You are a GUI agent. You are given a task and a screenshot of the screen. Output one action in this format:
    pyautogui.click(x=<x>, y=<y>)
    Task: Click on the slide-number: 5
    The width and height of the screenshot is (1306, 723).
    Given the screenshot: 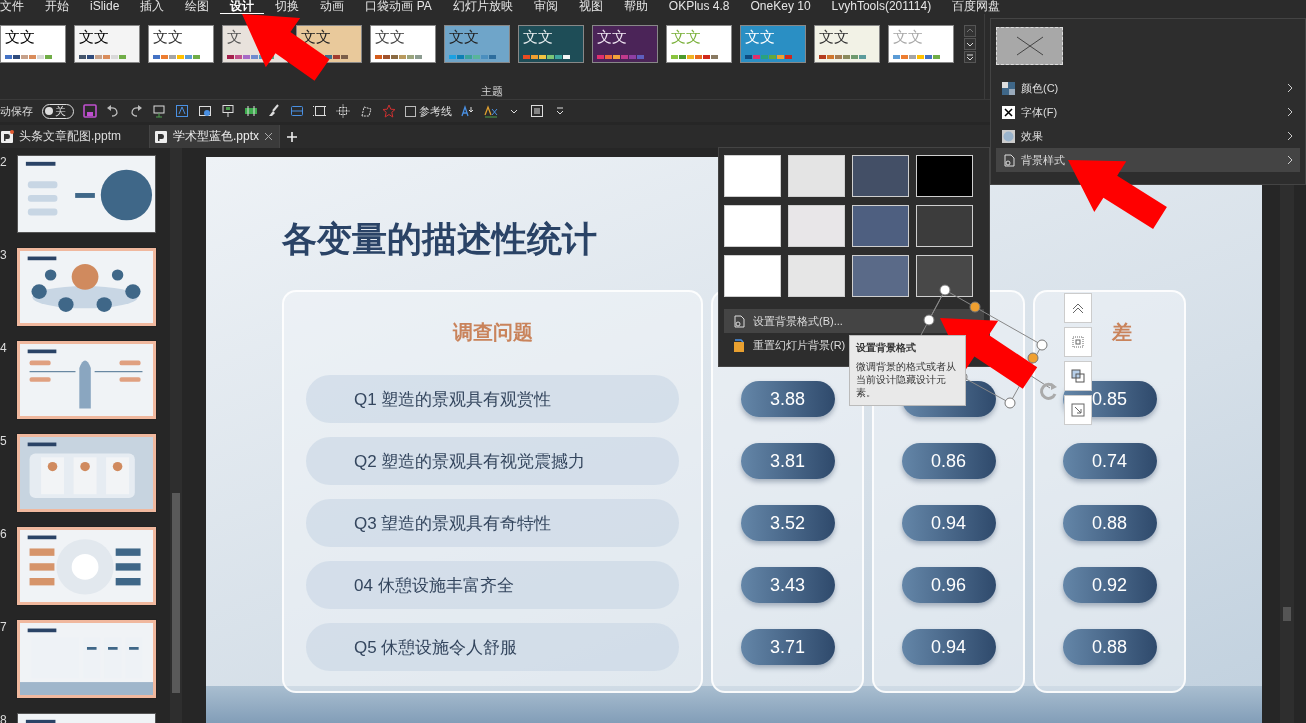 What is the action you would take?
    pyautogui.click(x=4, y=441)
    